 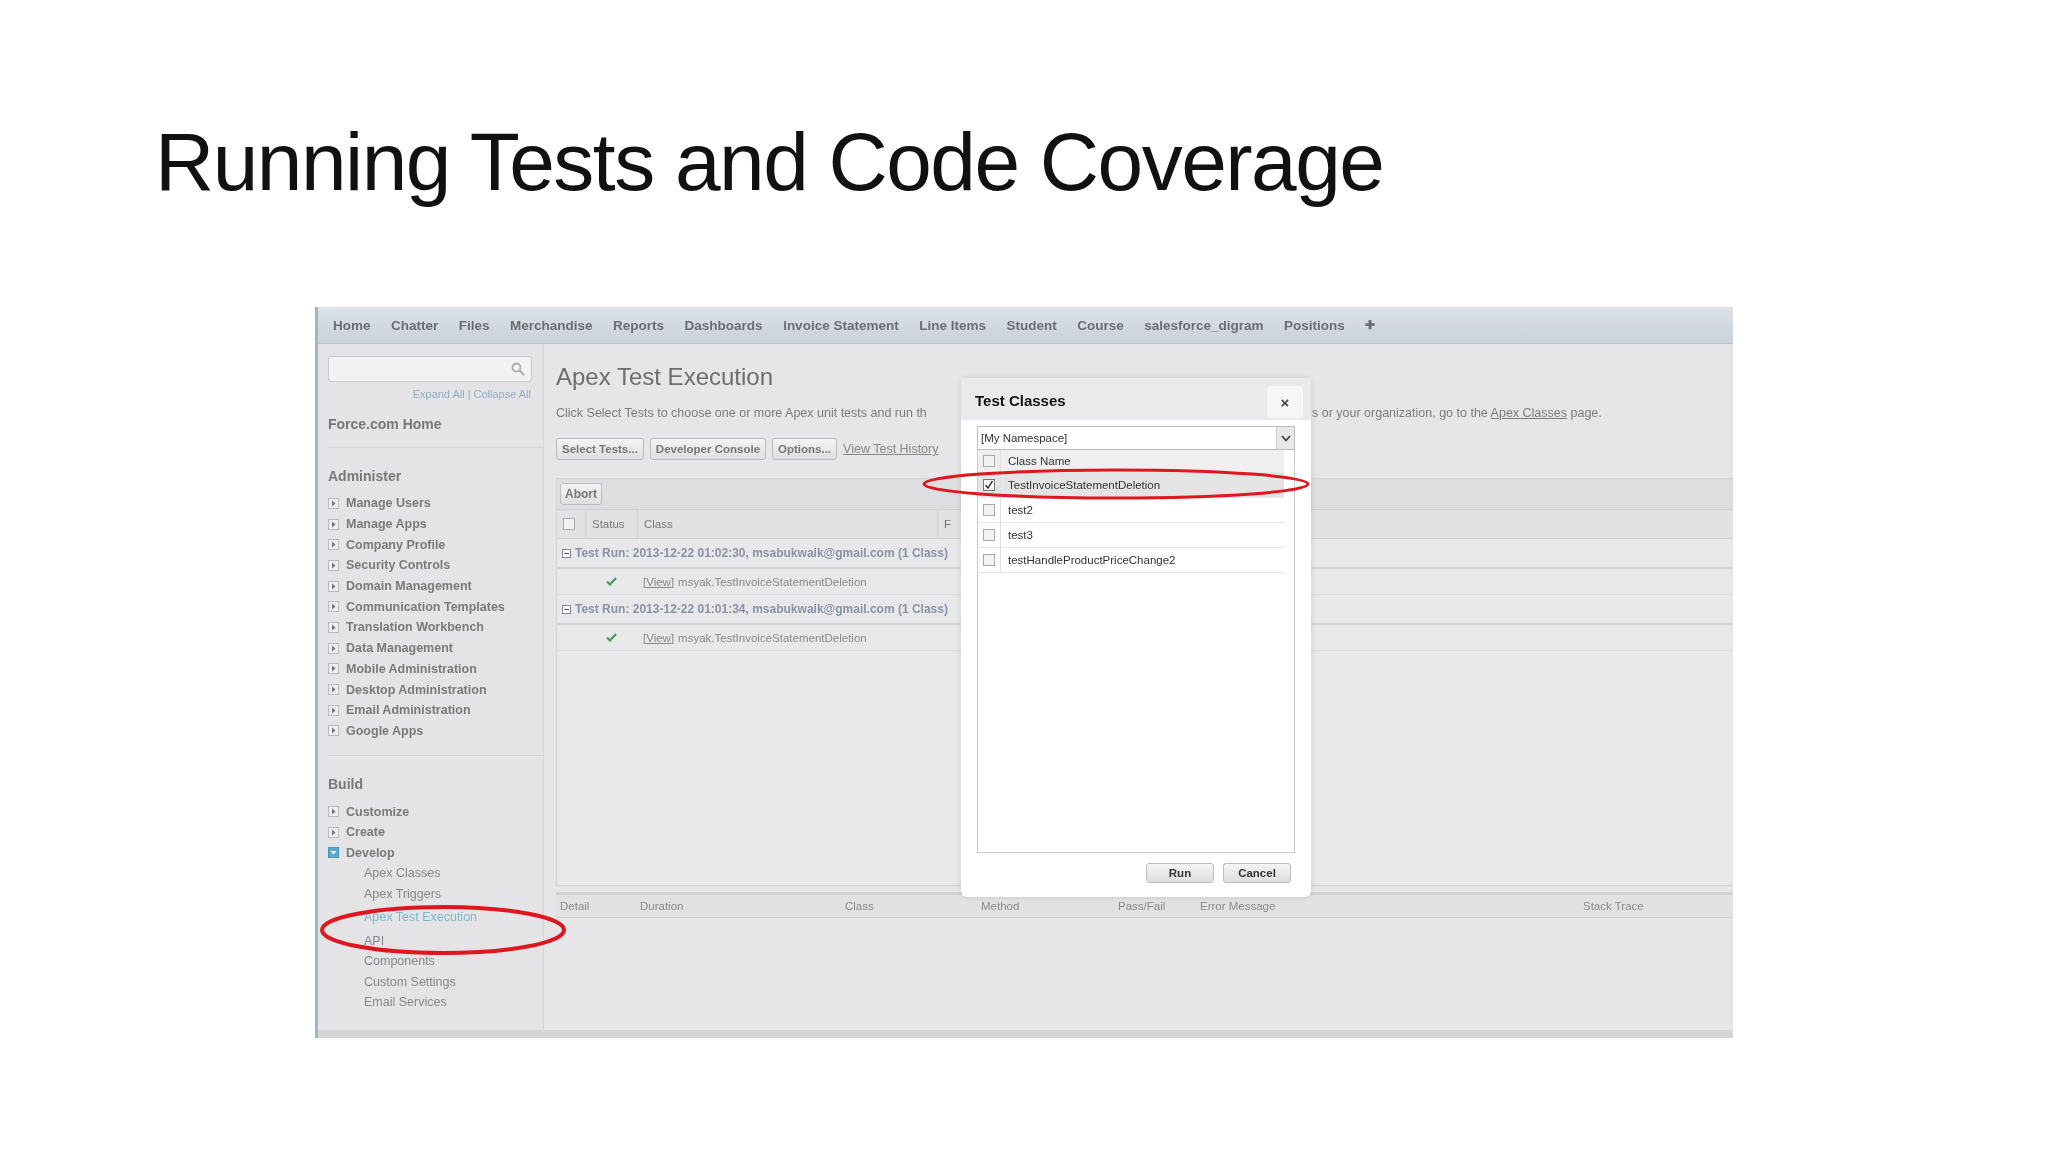 What do you see at coordinates (415, 325) in the screenshot?
I see `nav-tab: Chatter` at bounding box center [415, 325].